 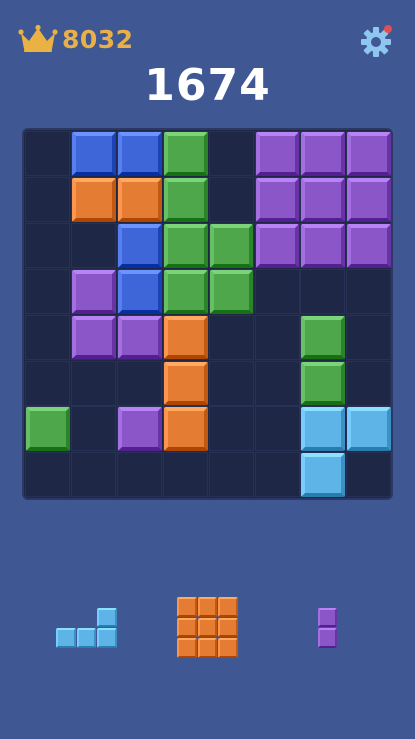 What do you see at coordinates (376, 41) in the screenshot?
I see `gear-icon` at bounding box center [376, 41].